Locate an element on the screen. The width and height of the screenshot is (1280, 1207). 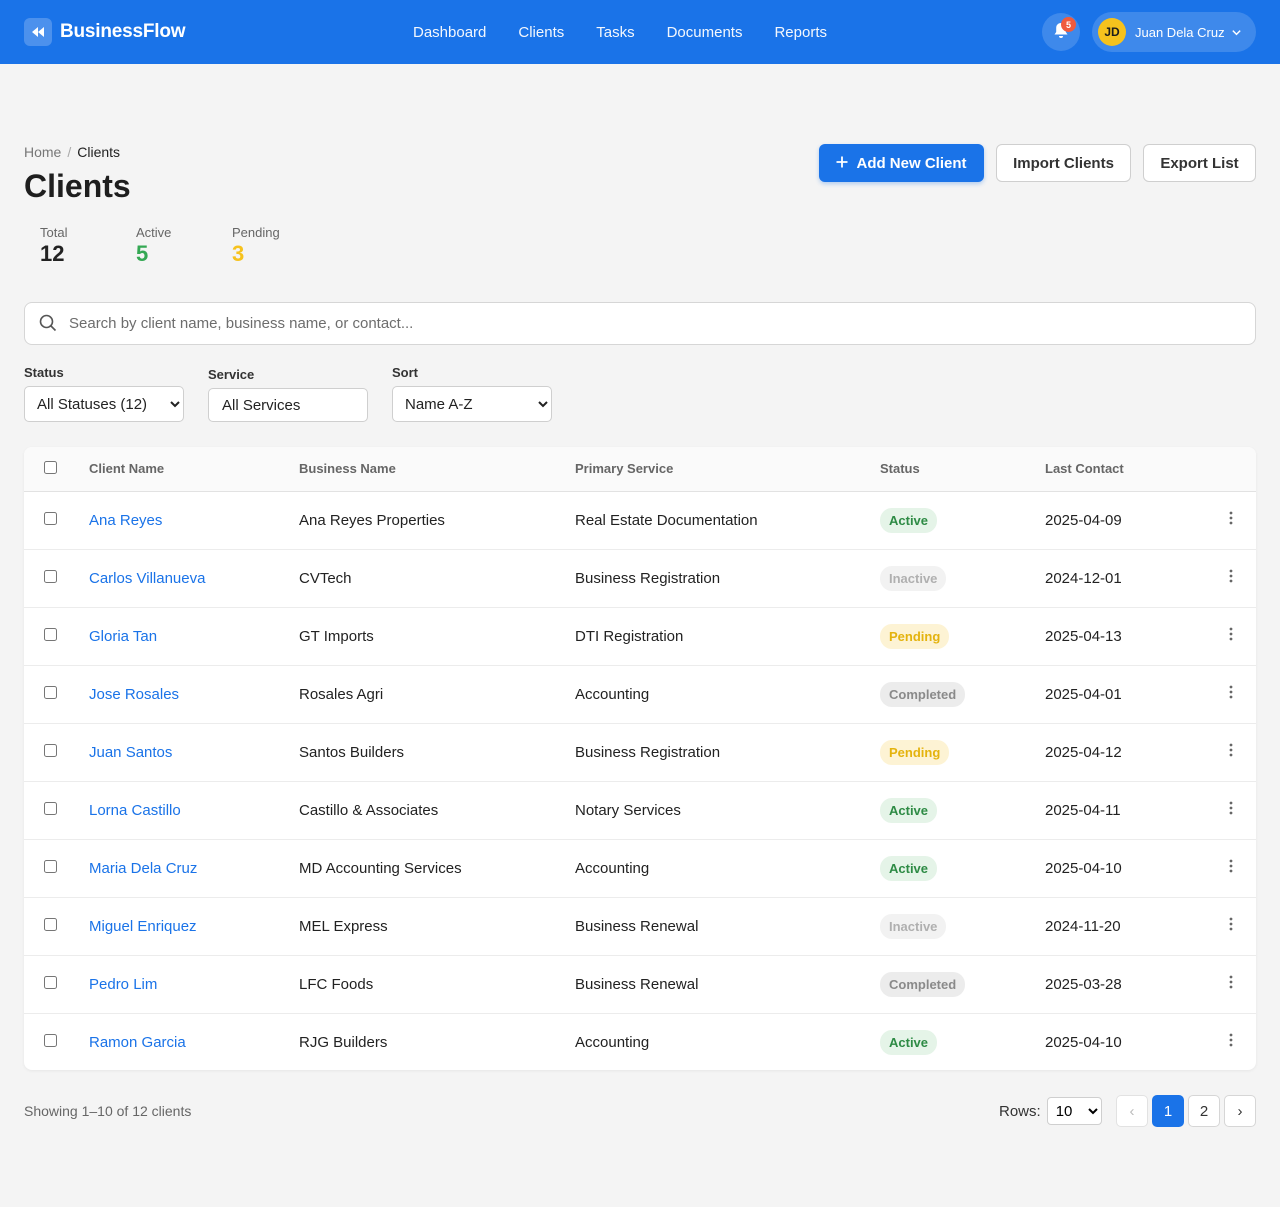
page-2-button: 2 is located at coordinates (1204, 1111).